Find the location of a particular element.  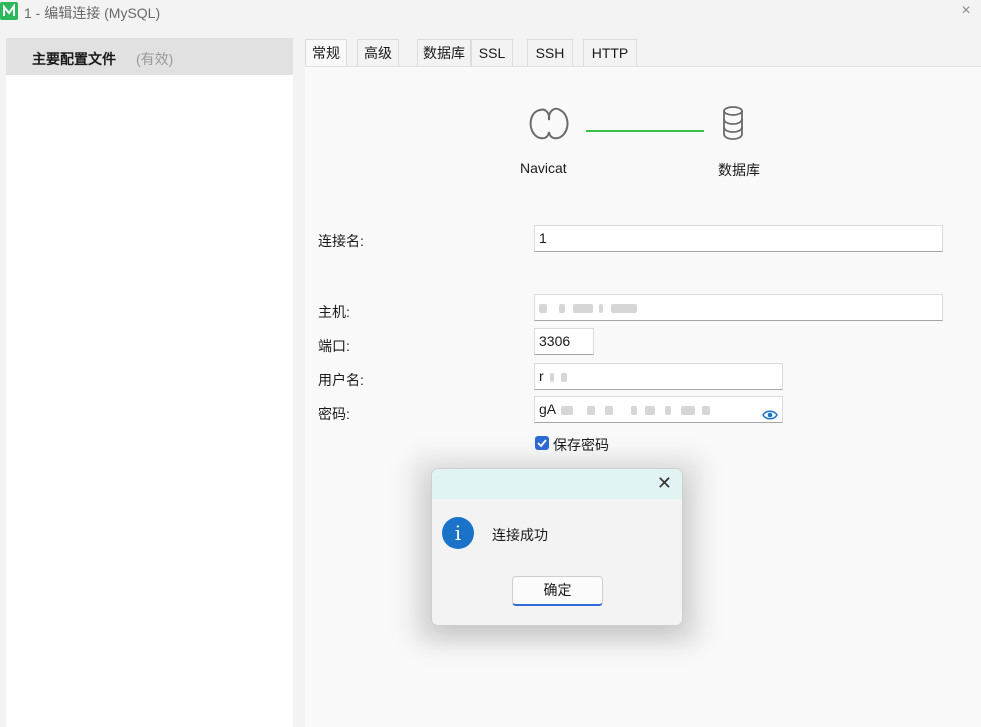

database-icon is located at coordinates (733, 124).